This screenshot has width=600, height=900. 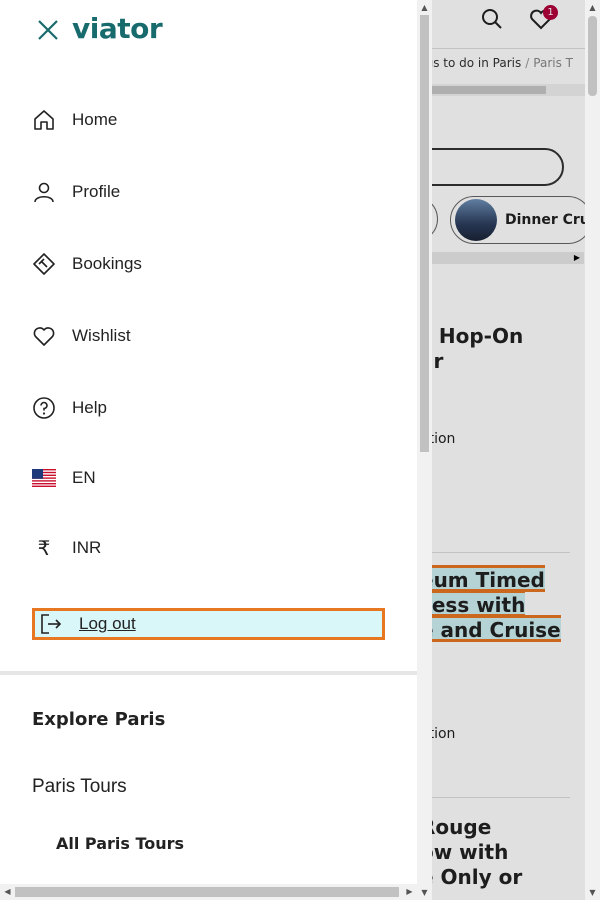 What do you see at coordinates (44, 408) in the screenshot?
I see `help-icon` at bounding box center [44, 408].